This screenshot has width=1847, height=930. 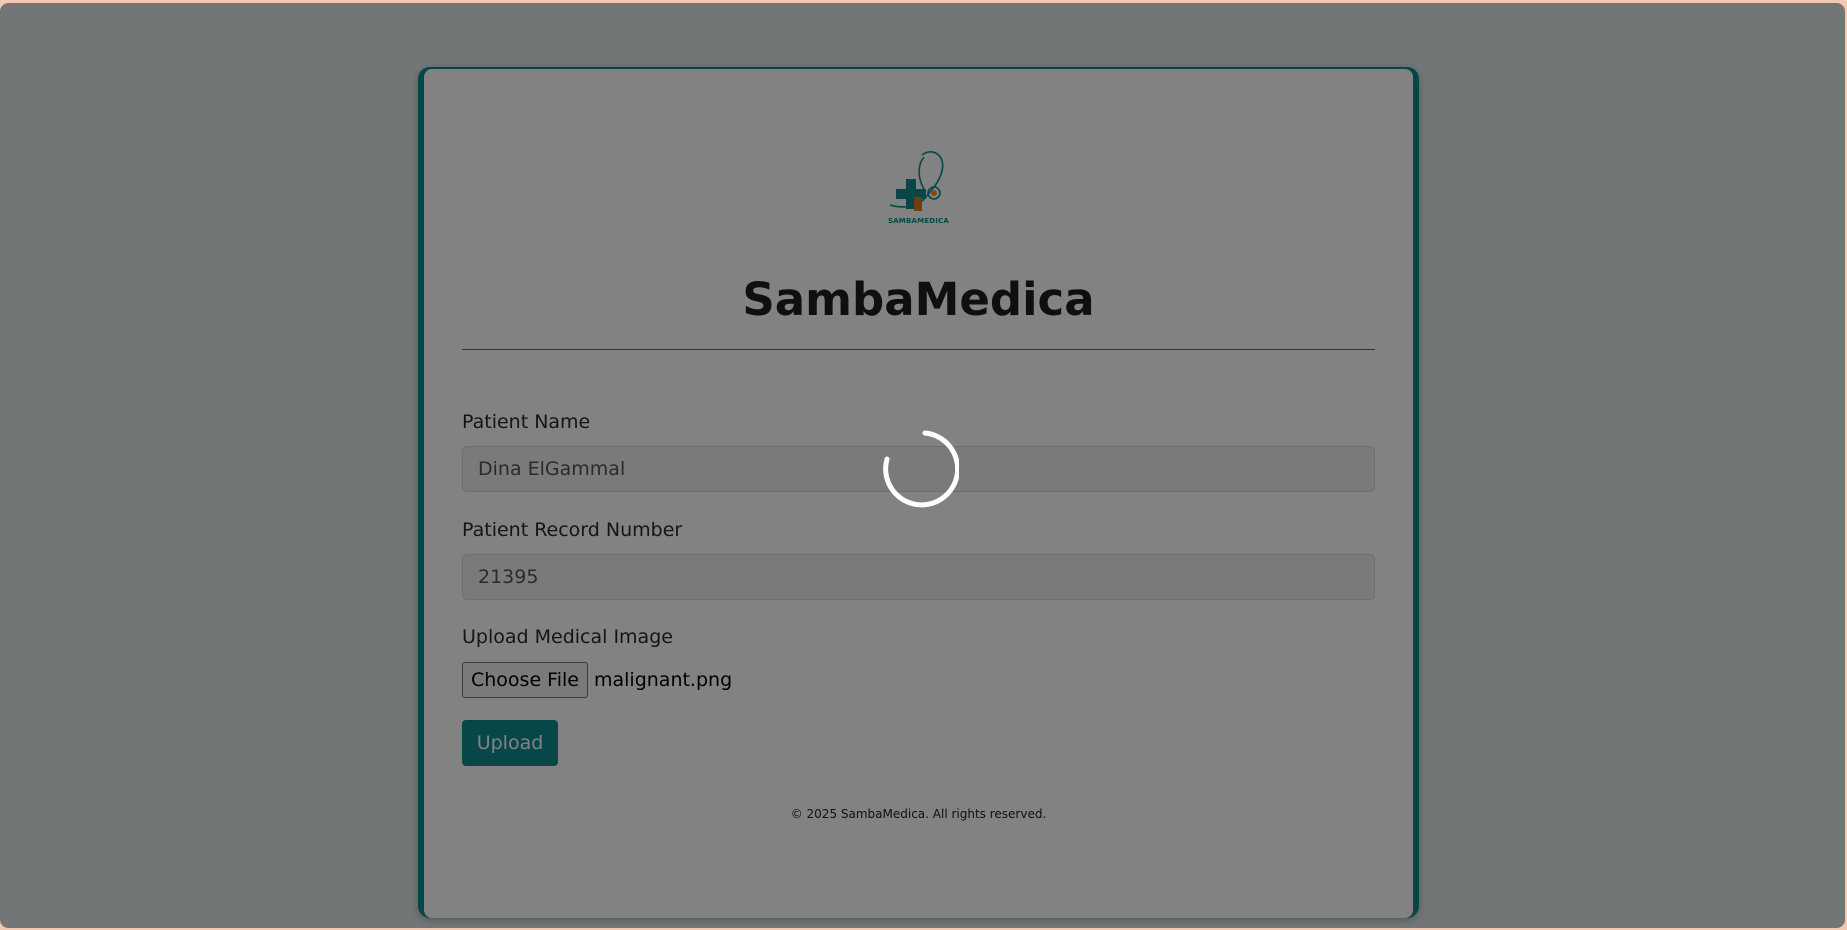 I want to click on loading-spinner-icon, so click(x=921, y=469).